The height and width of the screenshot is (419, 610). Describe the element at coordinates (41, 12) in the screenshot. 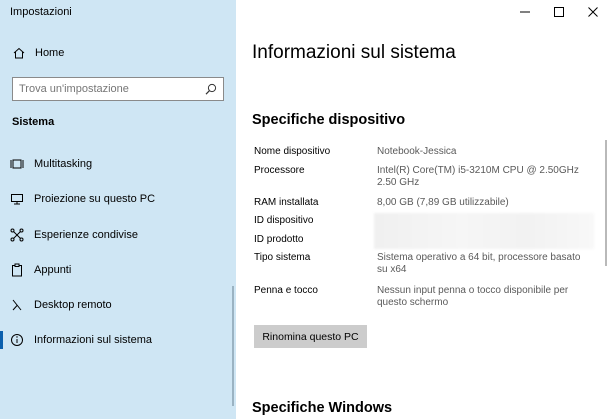

I see `app-title: Impostazioni` at that location.